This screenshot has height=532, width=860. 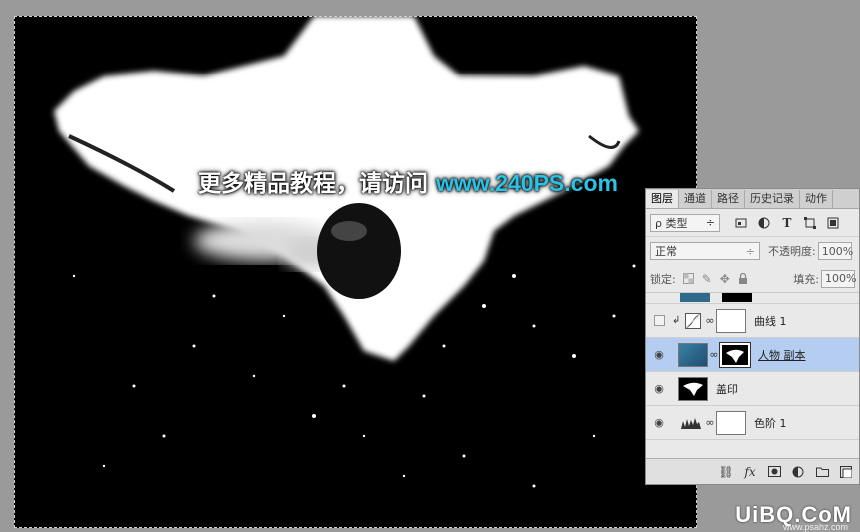 What do you see at coordinates (313, 183) in the screenshot?
I see `watermark-cn: 更多精品教程，请访问` at bounding box center [313, 183].